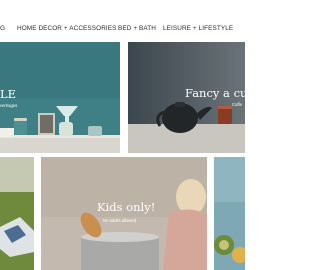 The image size is (320, 270). Describe the element at coordinates (237, 104) in the screenshot. I see `tile-subtitle: Coffe` at that location.